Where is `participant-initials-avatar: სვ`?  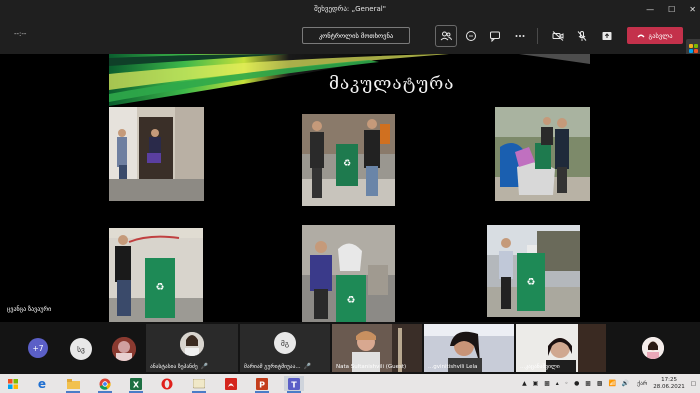
participant-initials-avatar: სვ is located at coordinates (81, 349).